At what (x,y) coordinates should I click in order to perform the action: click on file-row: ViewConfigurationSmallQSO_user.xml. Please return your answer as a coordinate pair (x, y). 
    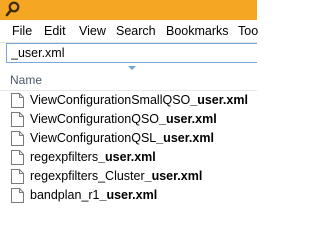
    Looking at the image, I should click on (128, 100).